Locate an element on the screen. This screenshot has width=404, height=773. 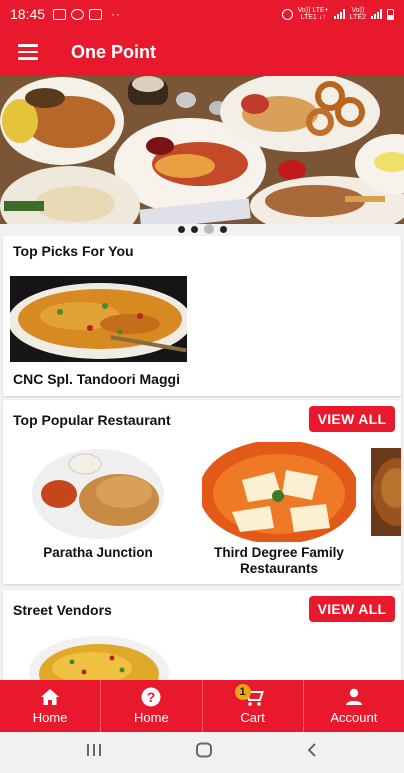
status-bar: 18:45 ·· Vo)) LTE+ LTE1 ↓↑ Vo)) LTE2 is located at coordinates (202, 14).